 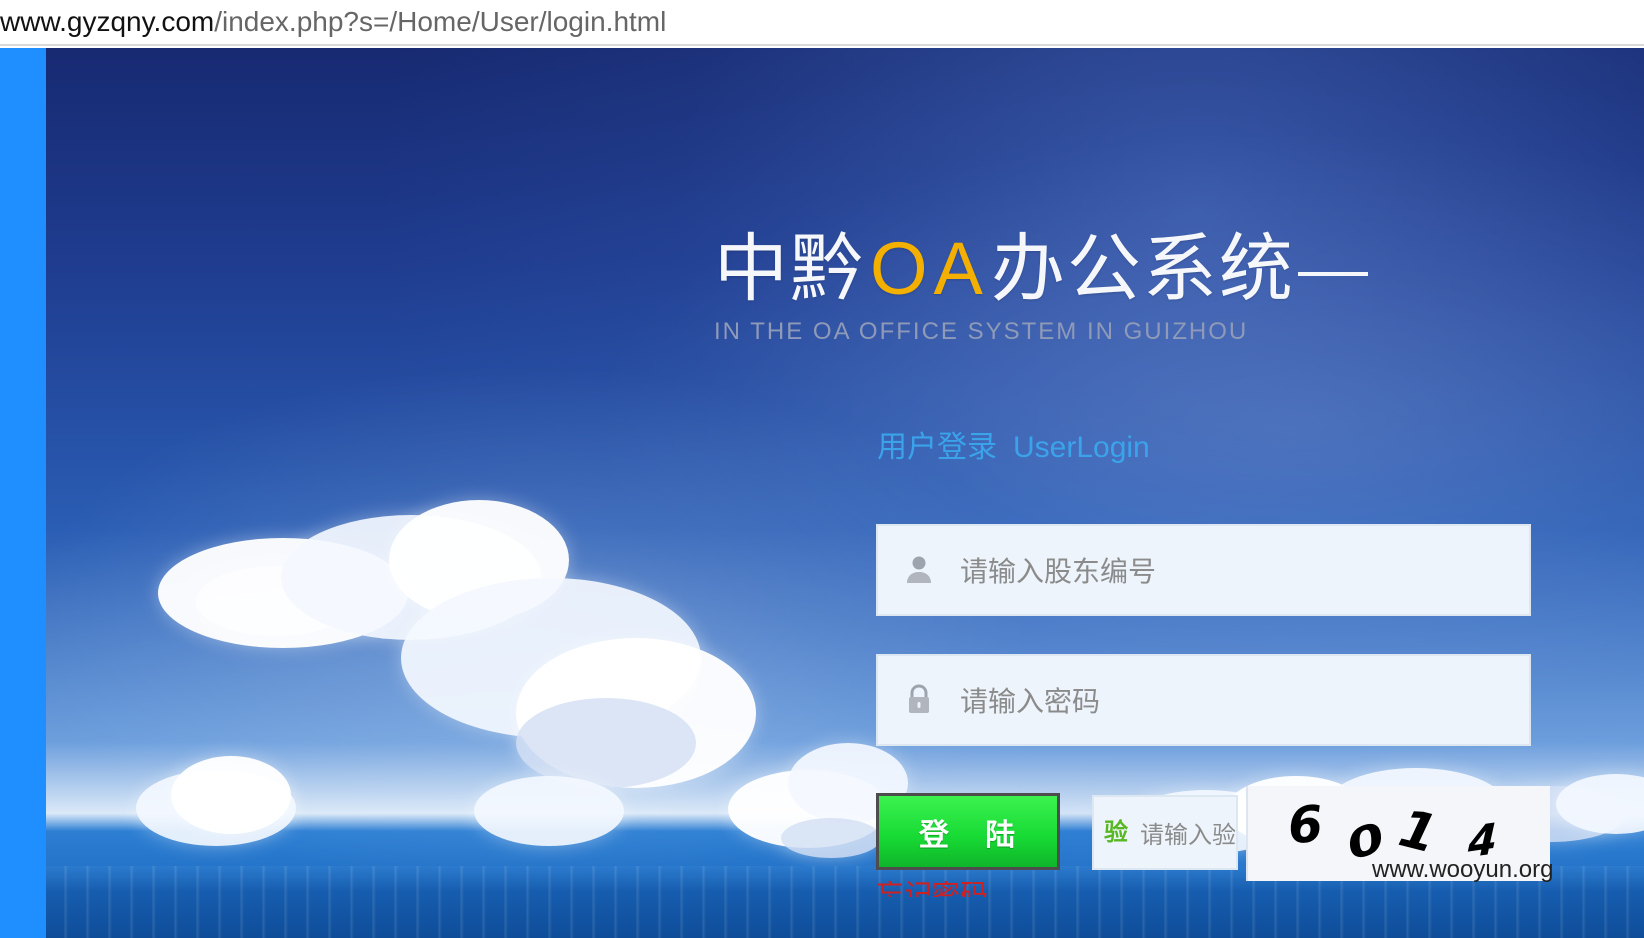 What do you see at coordinates (440, 21) in the screenshot?
I see `address-path: /index.php?s=/Home/User/login.html` at bounding box center [440, 21].